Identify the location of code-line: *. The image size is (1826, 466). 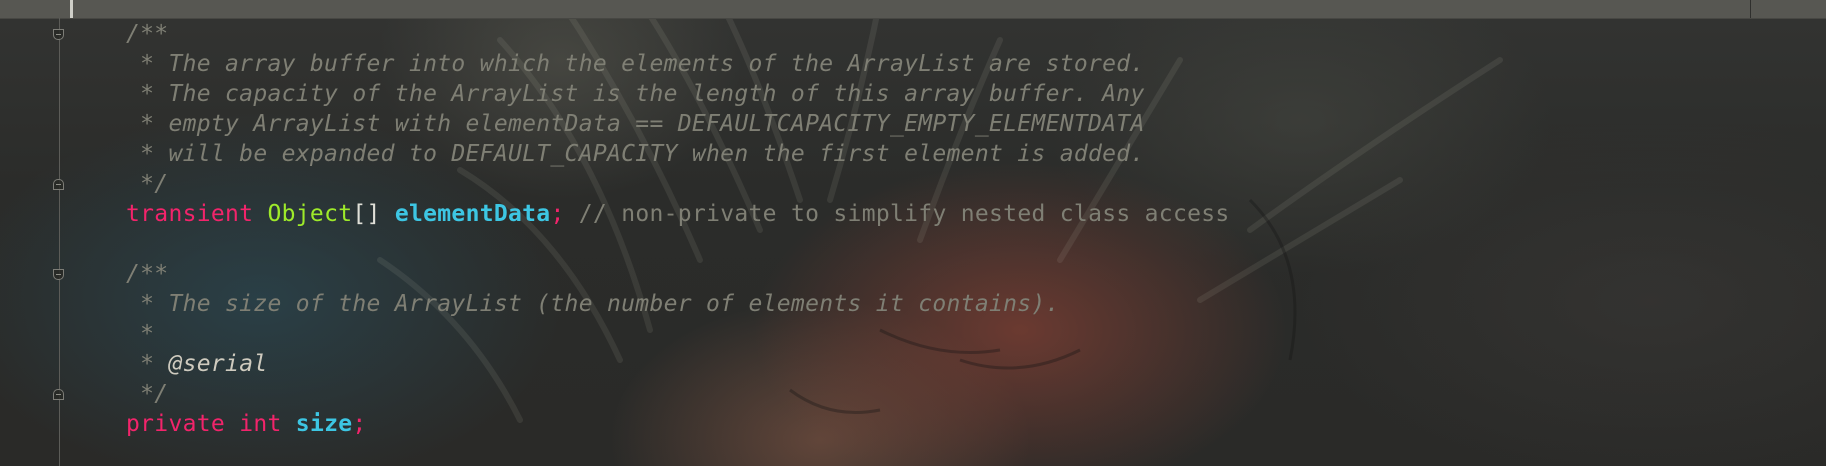
(678, 334).